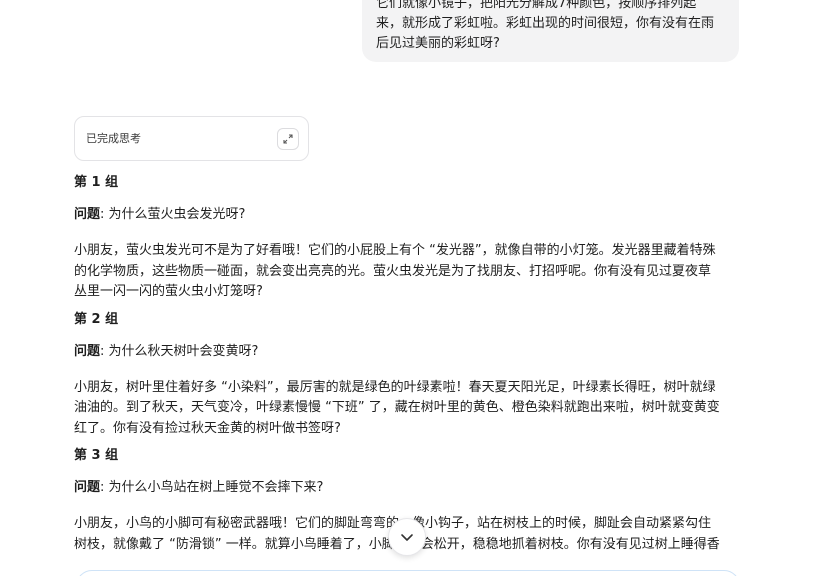  Describe the element at coordinates (407, 352) in the screenshot. I see `question-line: 问题: 为什么秋天树叶会变黄呀?` at that location.